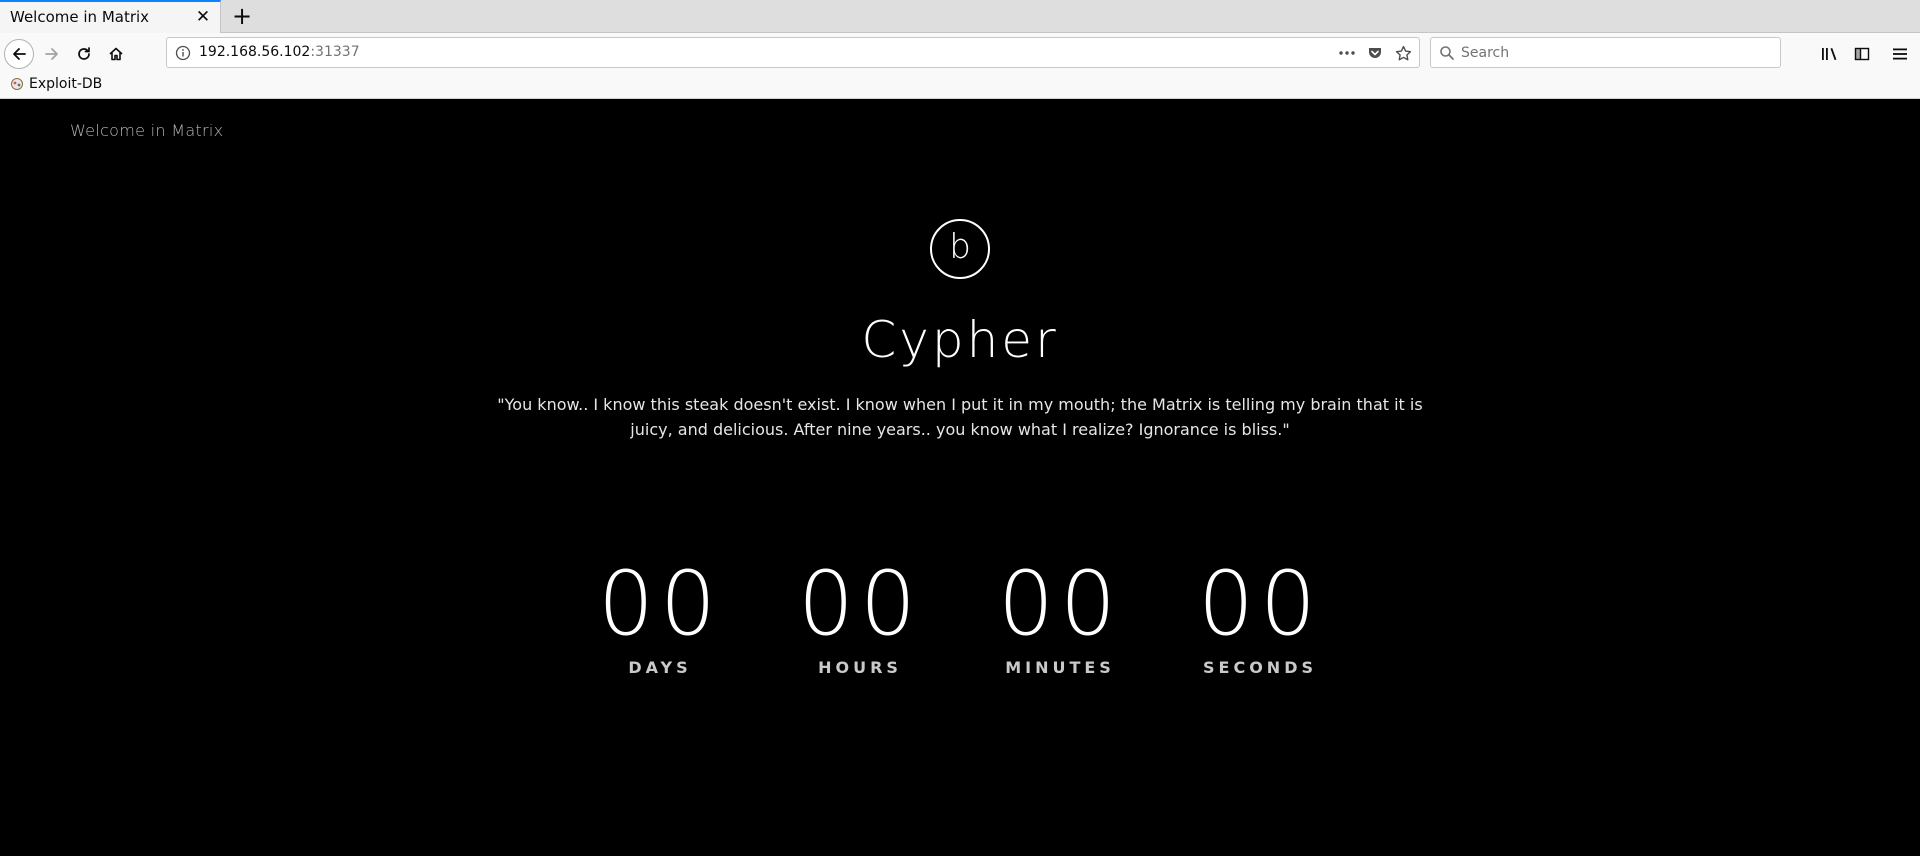 The height and width of the screenshot is (856, 1920). What do you see at coordinates (1375, 53) in the screenshot?
I see `pocket-icon` at bounding box center [1375, 53].